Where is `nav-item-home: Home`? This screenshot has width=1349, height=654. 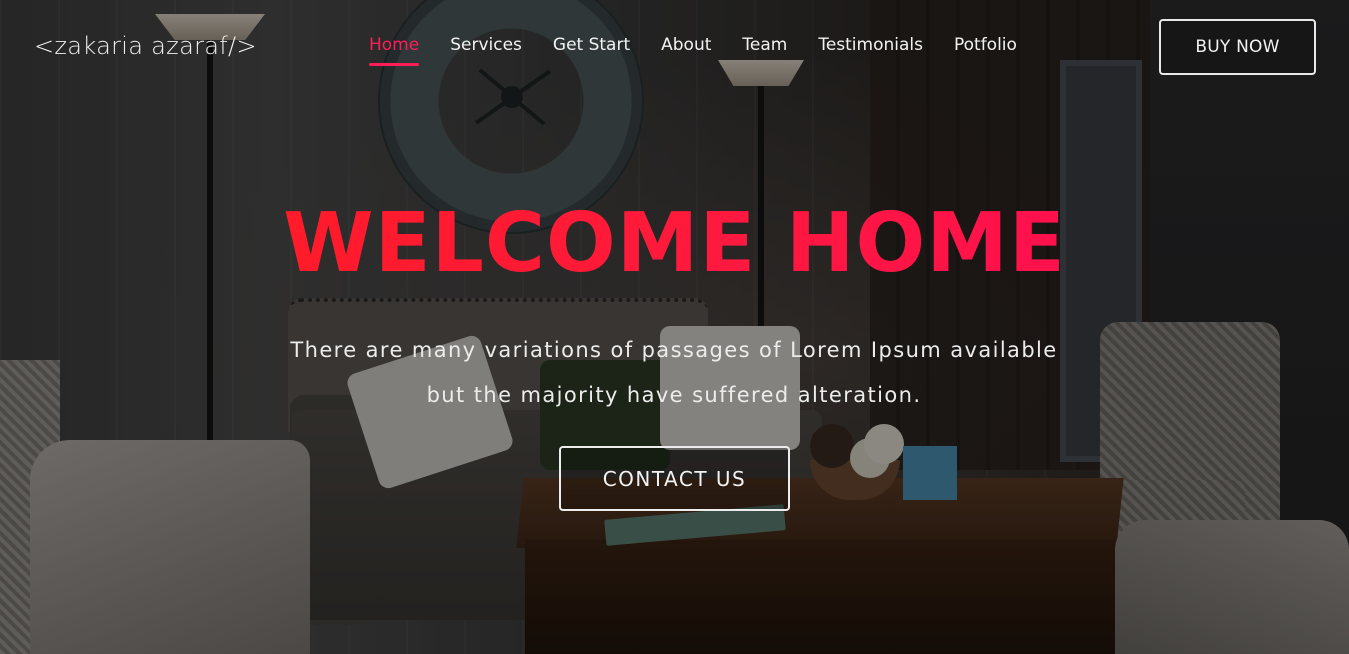
nav-item-home: Home is located at coordinates (394, 50).